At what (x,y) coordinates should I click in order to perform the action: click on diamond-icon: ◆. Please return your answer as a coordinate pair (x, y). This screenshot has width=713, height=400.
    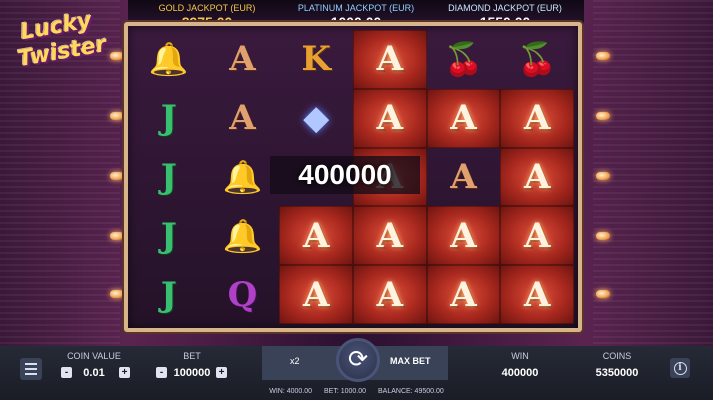
    Looking at the image, I should click on (316, 118).